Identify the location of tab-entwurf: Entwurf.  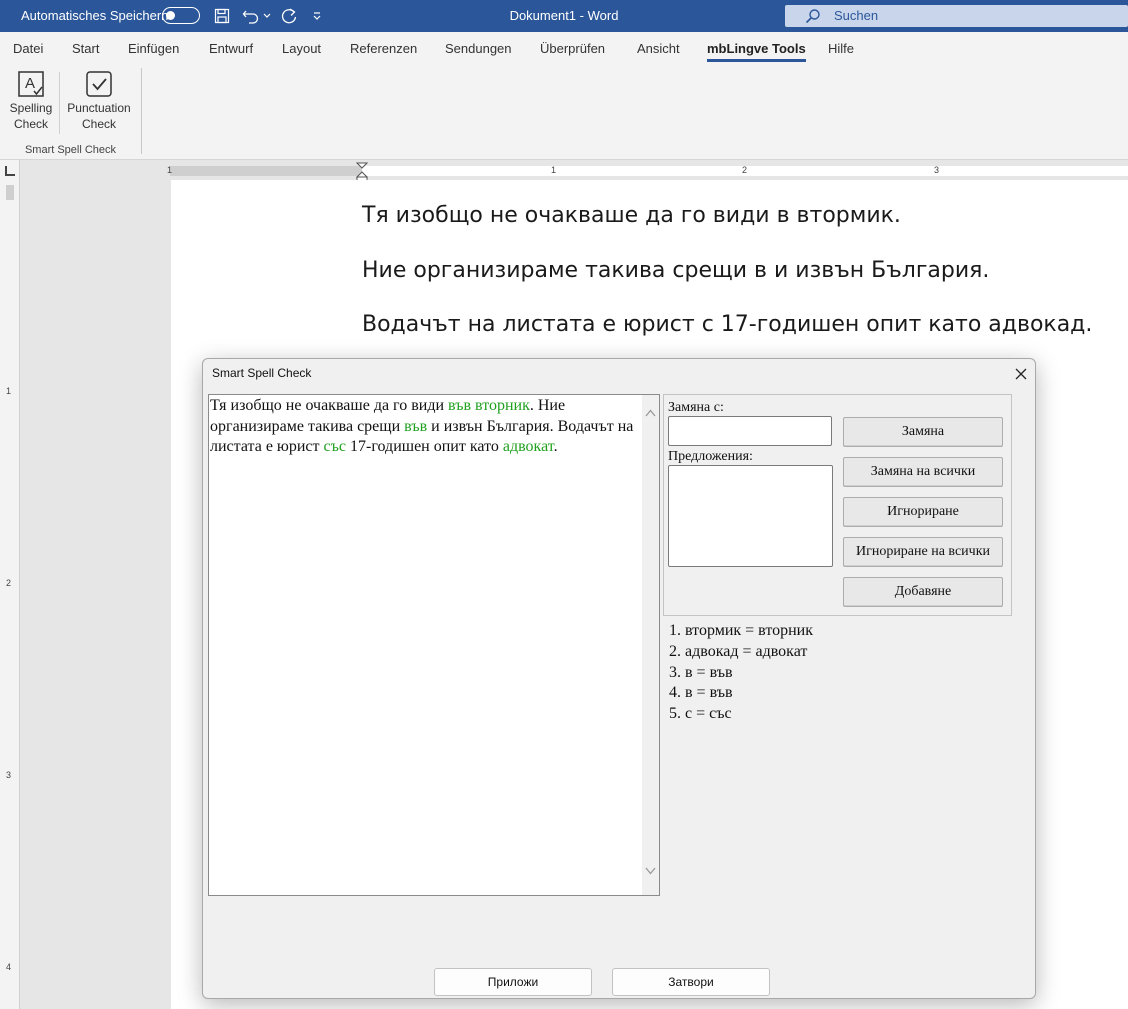
(231, 48).